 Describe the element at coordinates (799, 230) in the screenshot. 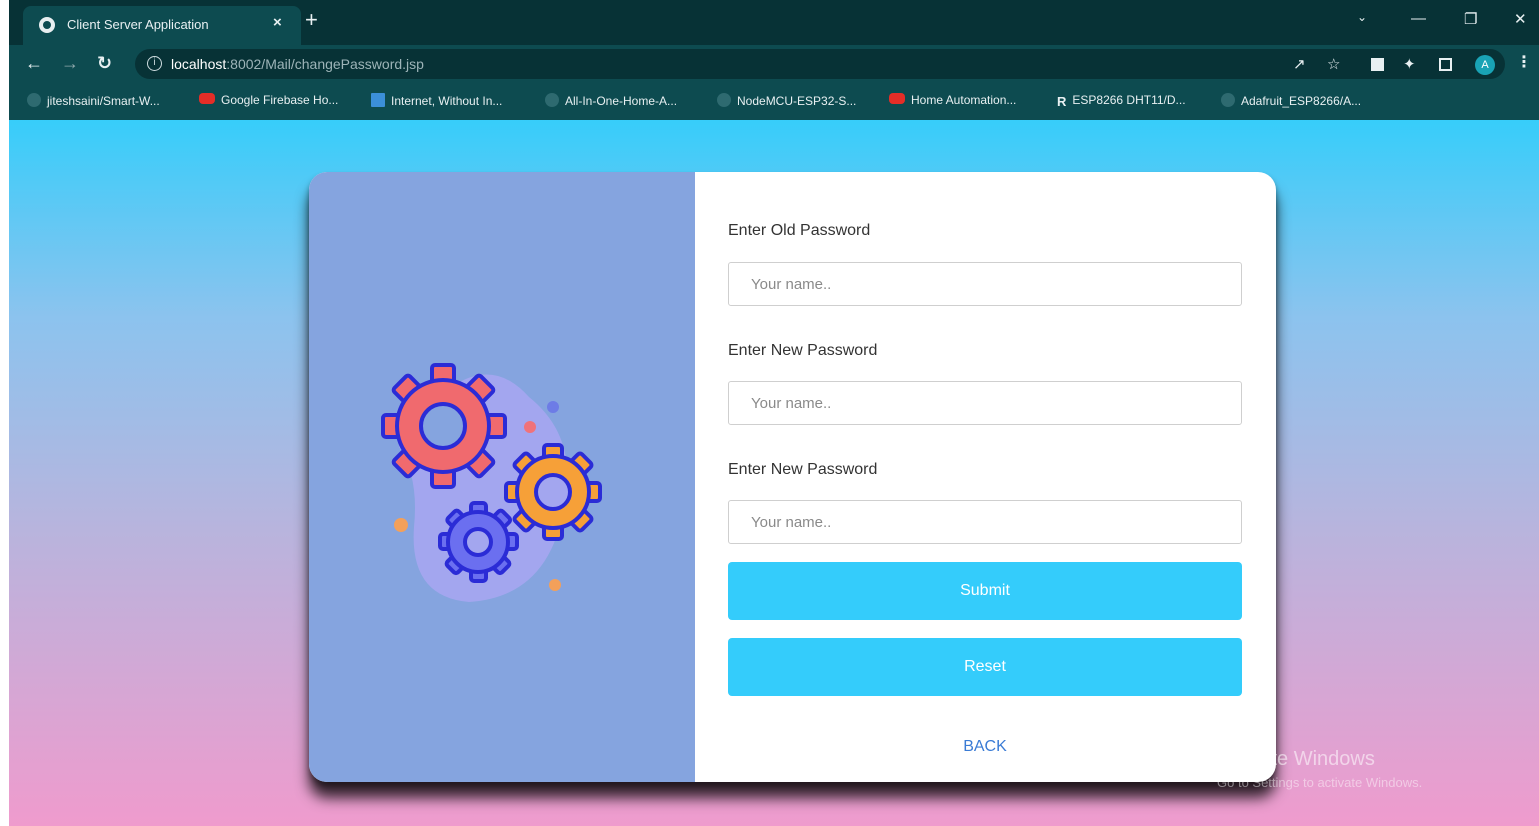

I see `old-password-label: Enter Old Password` at that location.